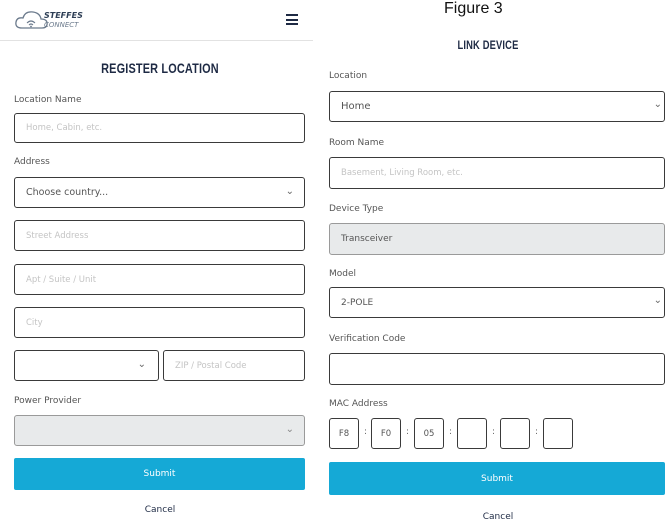 The height and width of the screenshot is (523, 666). Describe the element at coordinates (473, 8) in the screenshot. I see `figure-label: Figure 3` at that location.